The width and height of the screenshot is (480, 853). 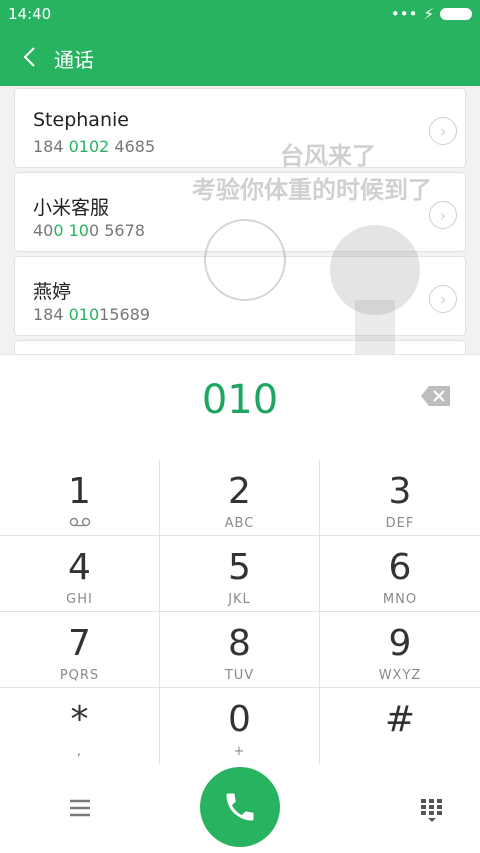 I want to click on back-button, so click(x=29, y=57).